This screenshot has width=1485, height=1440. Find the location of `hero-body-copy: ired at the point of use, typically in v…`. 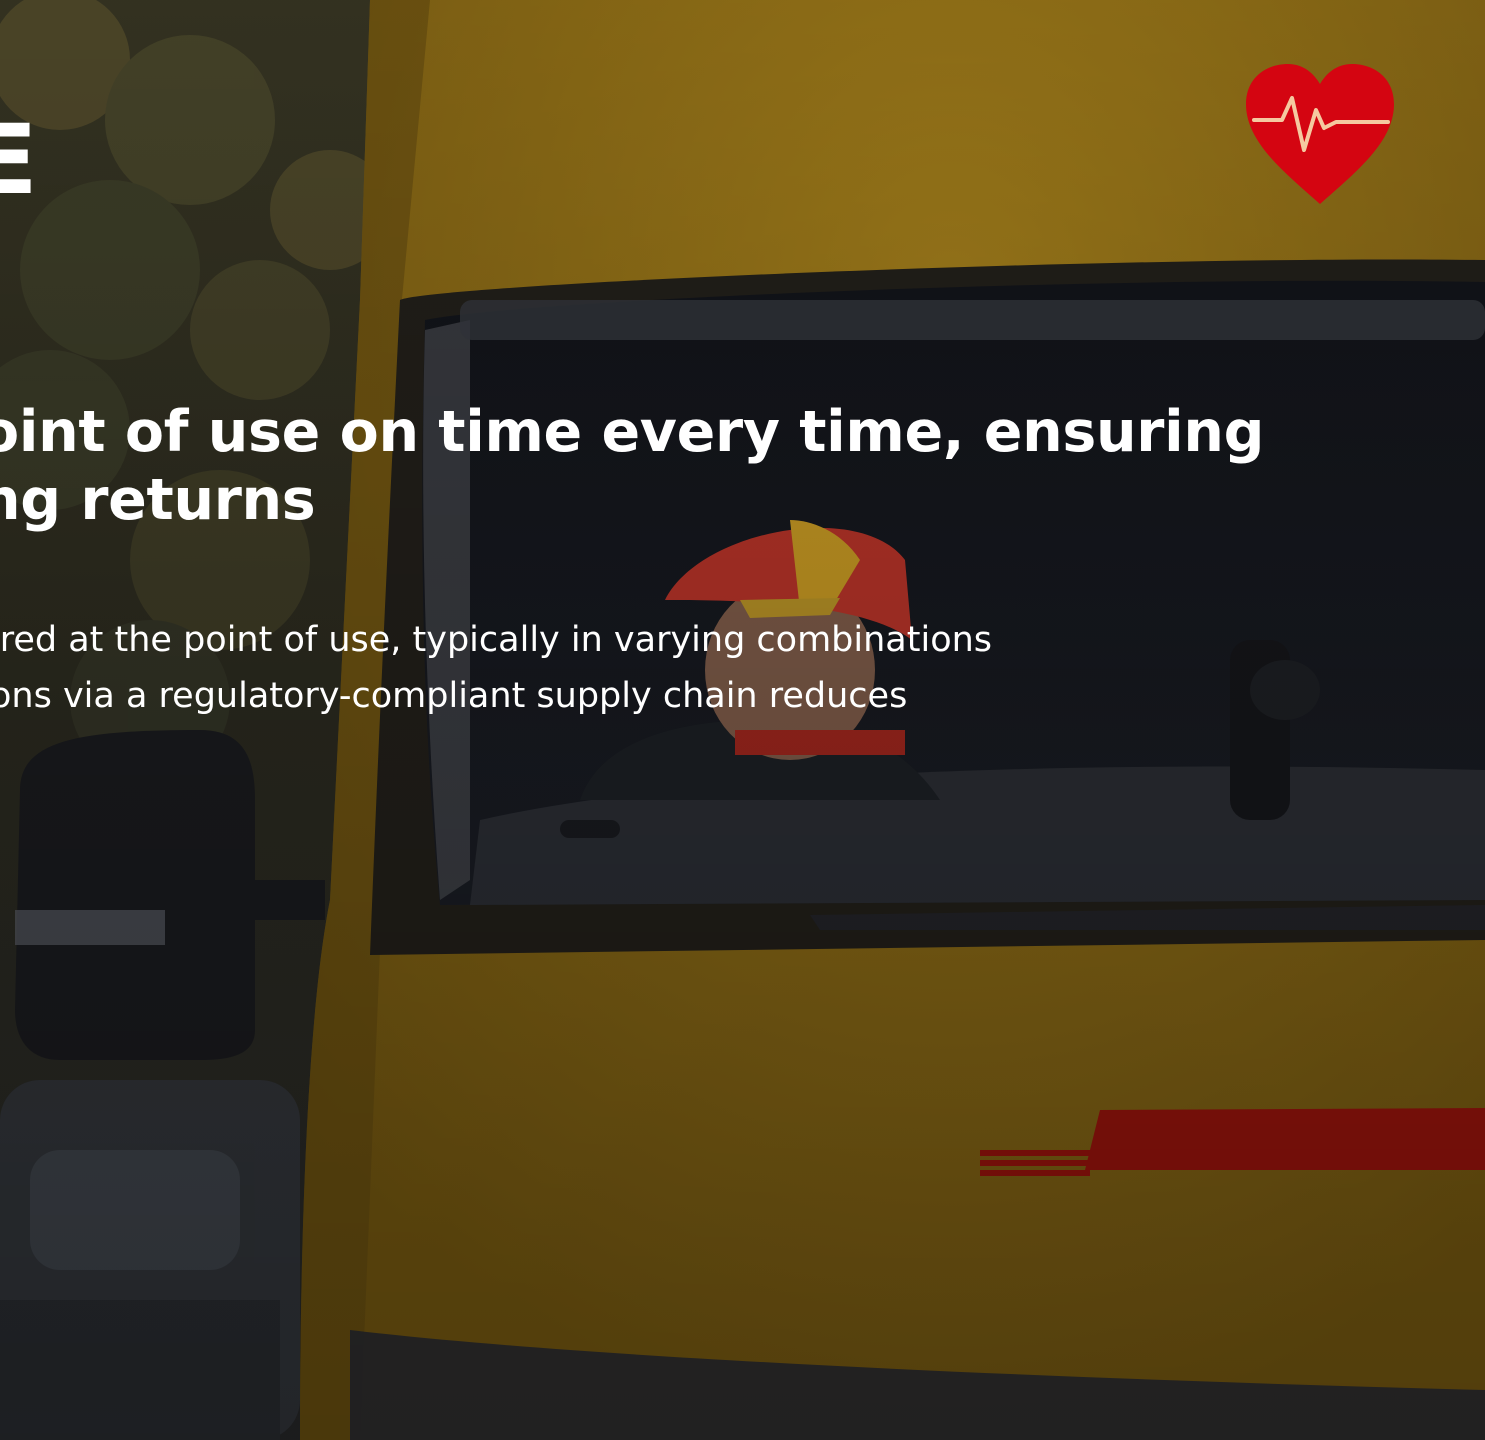

hero-body-copy: ired at the point of use, typically in v… is located at coordinates (496, 668).